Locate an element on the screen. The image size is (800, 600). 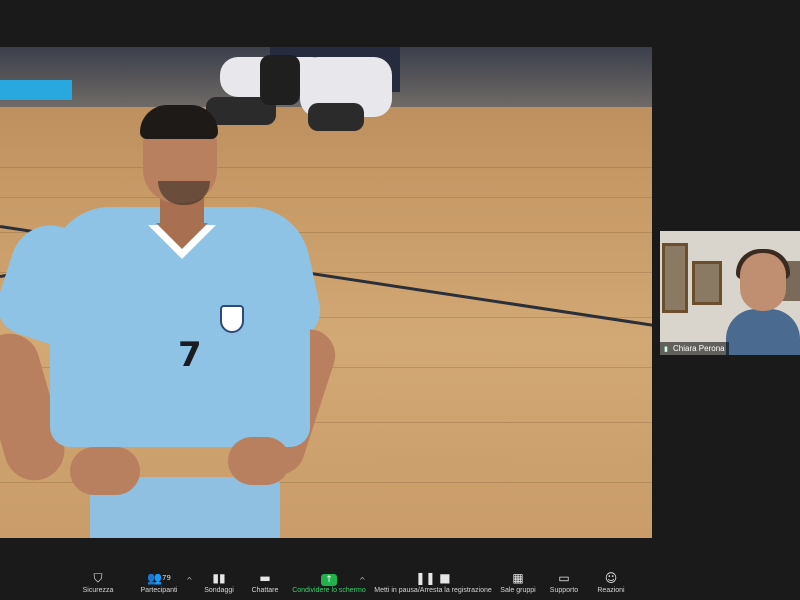
participants-caret-icon: ^ is located at coordinates (189, 580).